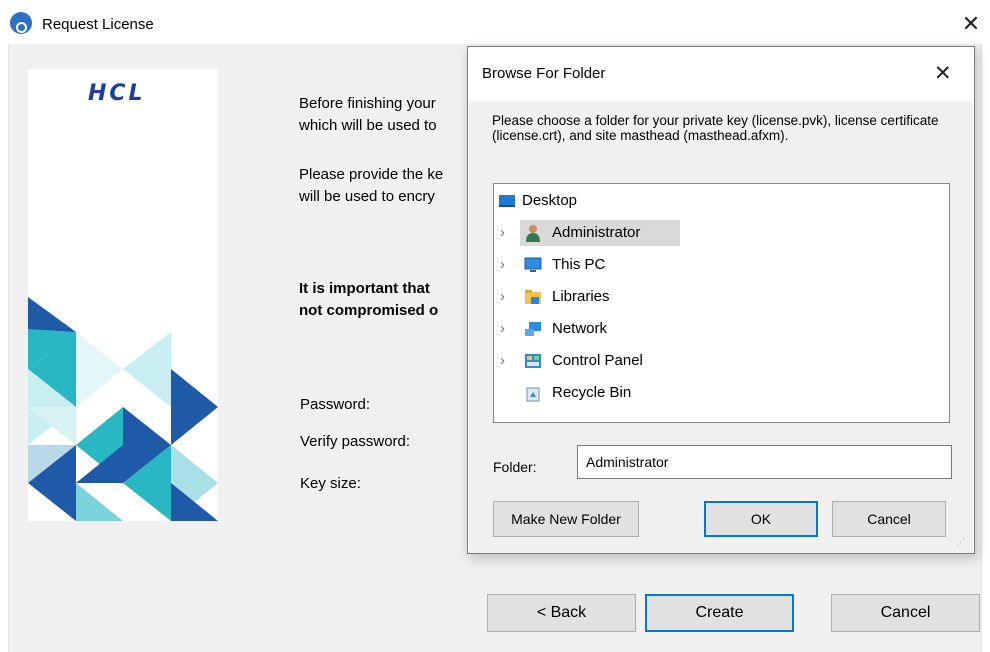 This screenshot has height=652, width=990. Describe the element at coordinates (371, 174) in the screenshot. I see `instructions-line-1: Please provide the ke` at that location.